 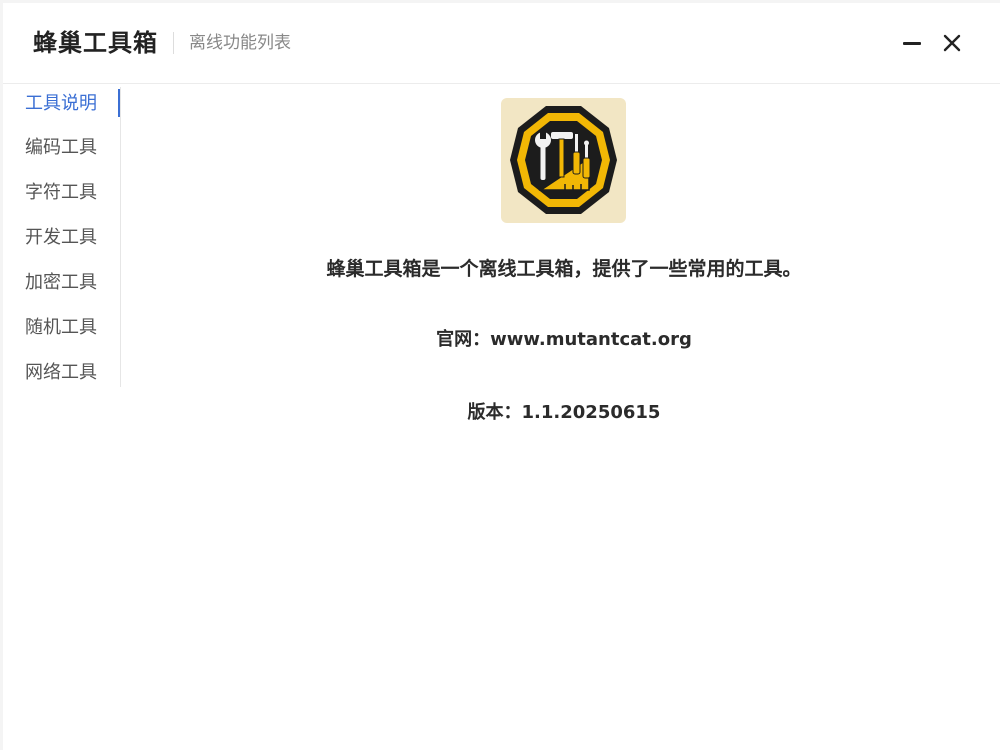 I want to click on app-title: 蜂巢工具箱, so click(x=95, y=43).